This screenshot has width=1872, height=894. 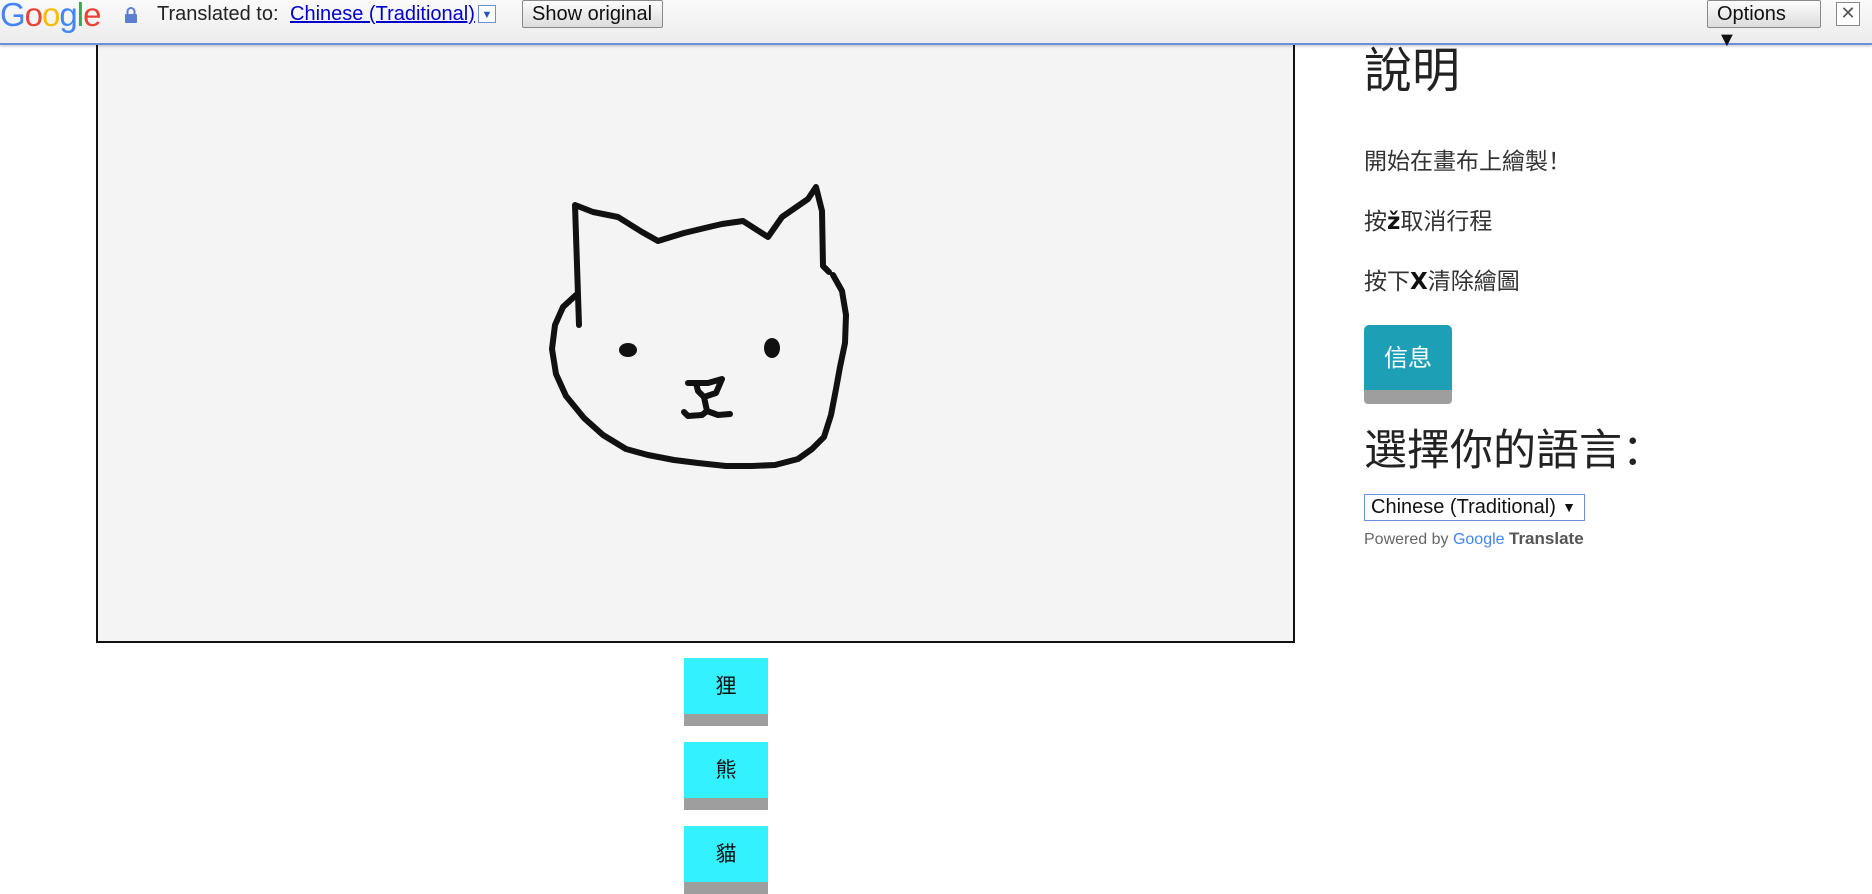 I want to click on translated-to-label: Translated to:, so click(x=218, y=14).